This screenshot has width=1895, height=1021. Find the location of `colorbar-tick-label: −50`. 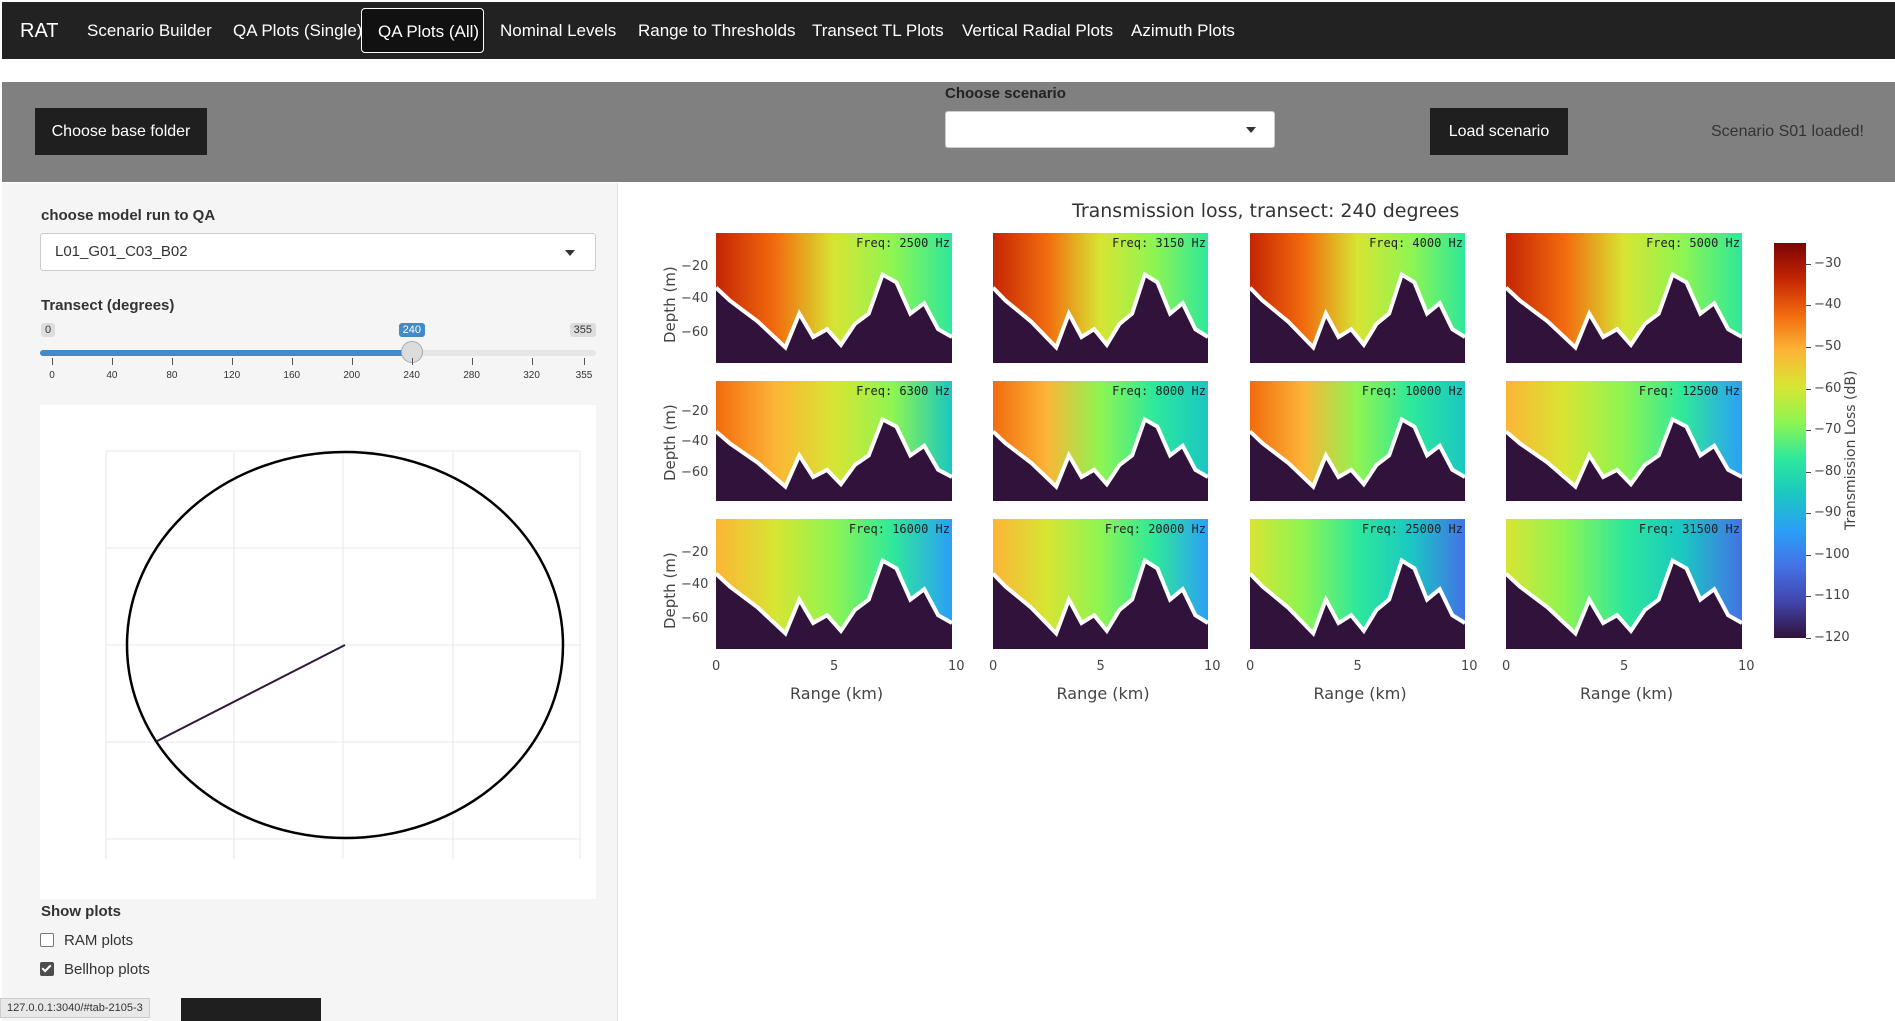

colorbar-tick-label: −50 is located at coordinates (1828, 346).